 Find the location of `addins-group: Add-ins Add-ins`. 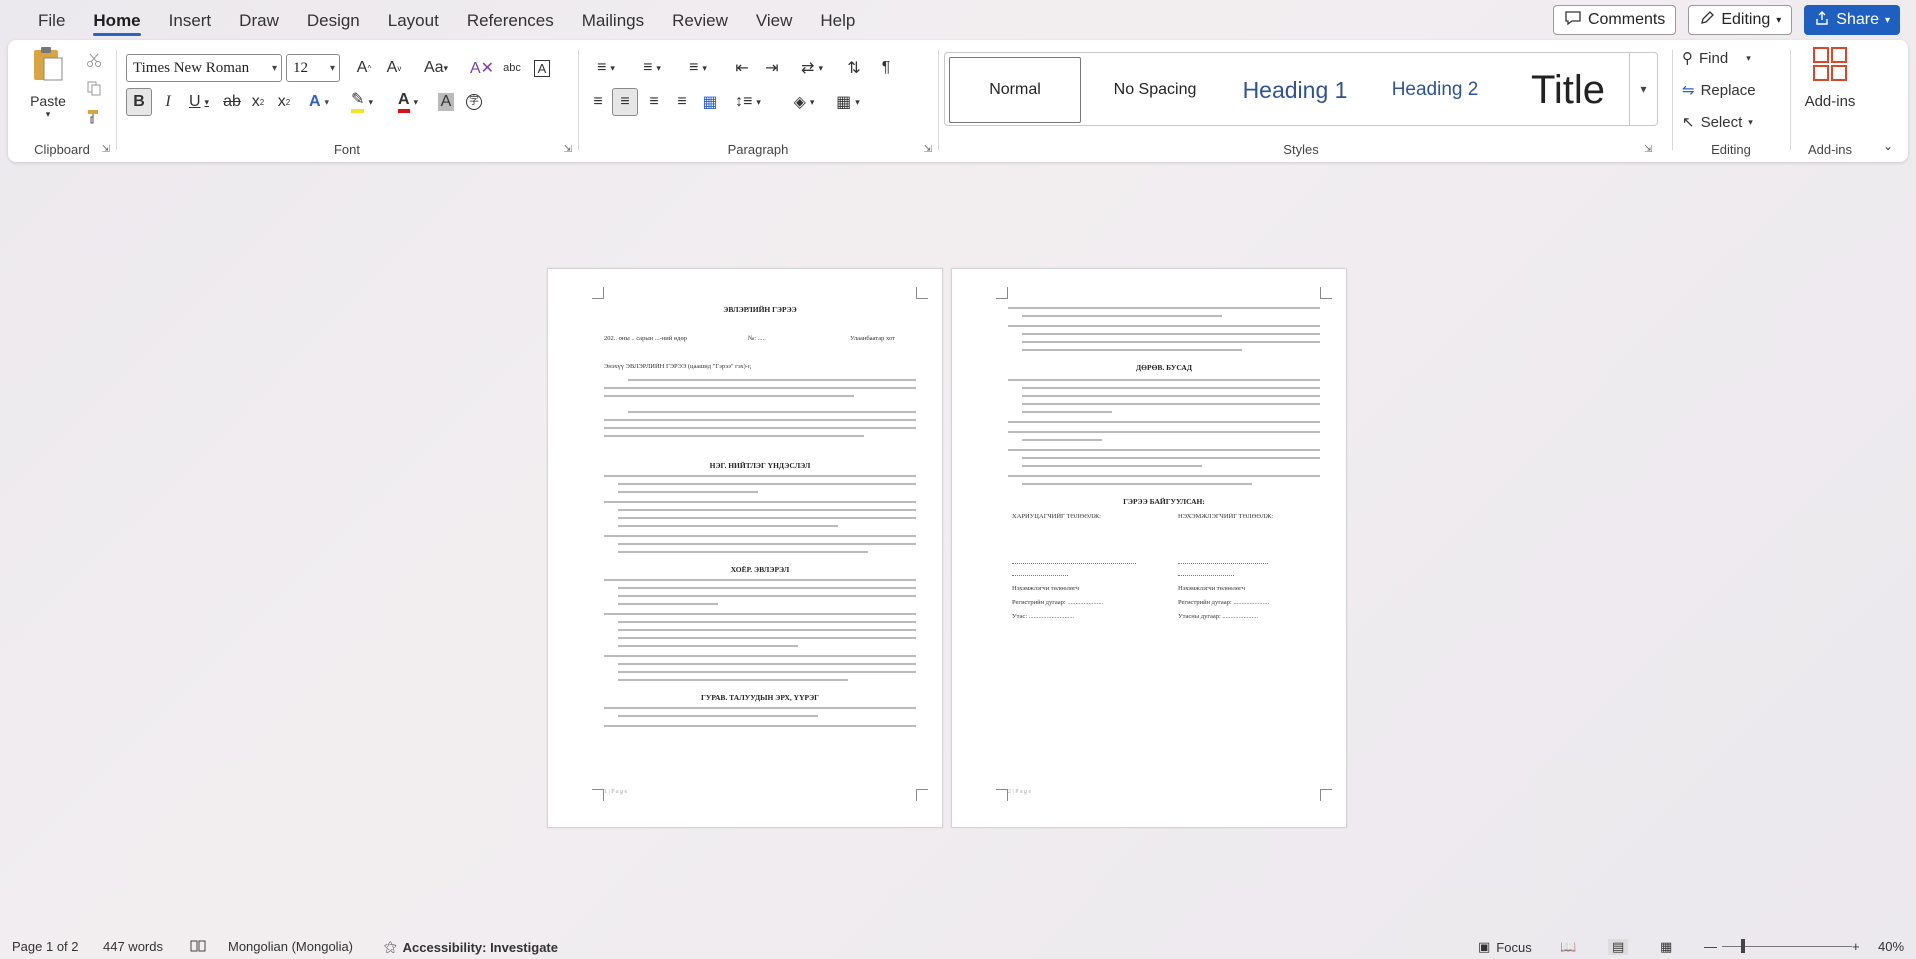

addins-group: Add-ins Add-ins is located at coordinates (1830, 101).